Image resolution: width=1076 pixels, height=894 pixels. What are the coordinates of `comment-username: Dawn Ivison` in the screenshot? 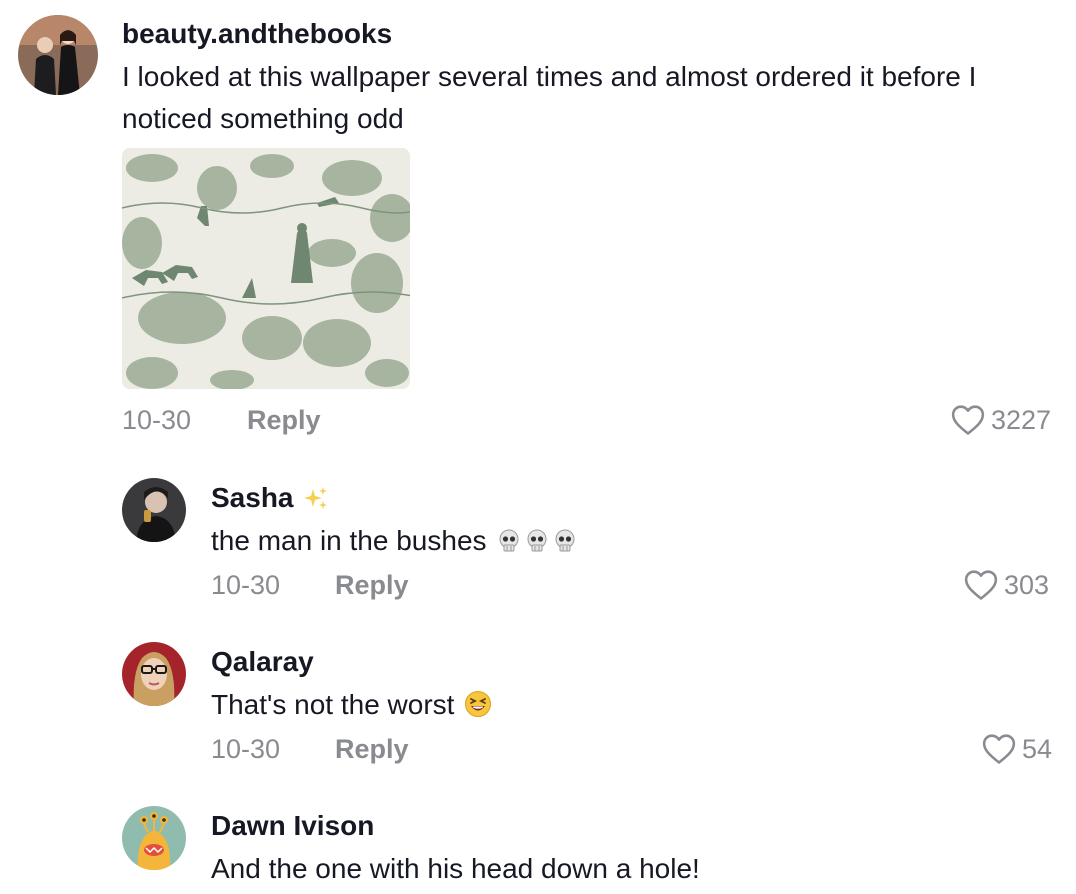 It's located at (292, 826).